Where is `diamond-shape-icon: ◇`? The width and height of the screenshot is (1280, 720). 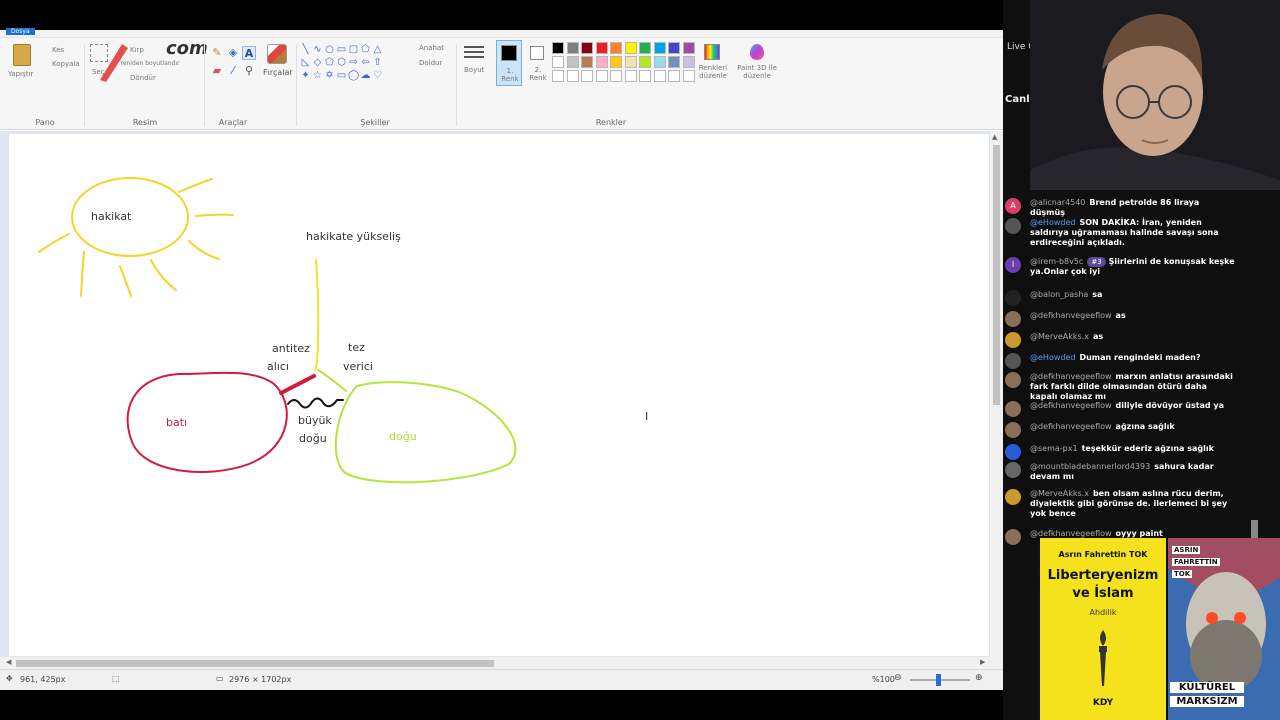
diamond-shape-icon: ◇ is located at coordinates (317, 62).